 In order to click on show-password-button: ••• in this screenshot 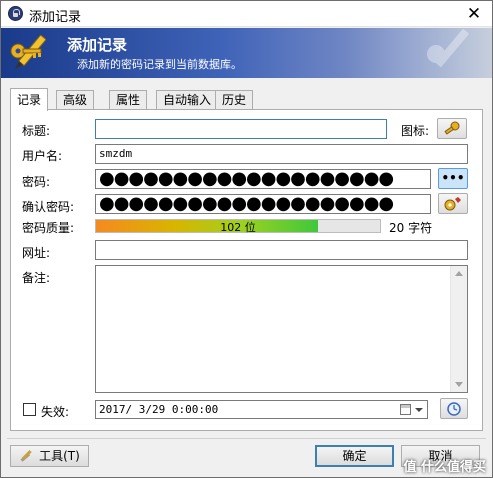, I will do `click(453, 178)`.